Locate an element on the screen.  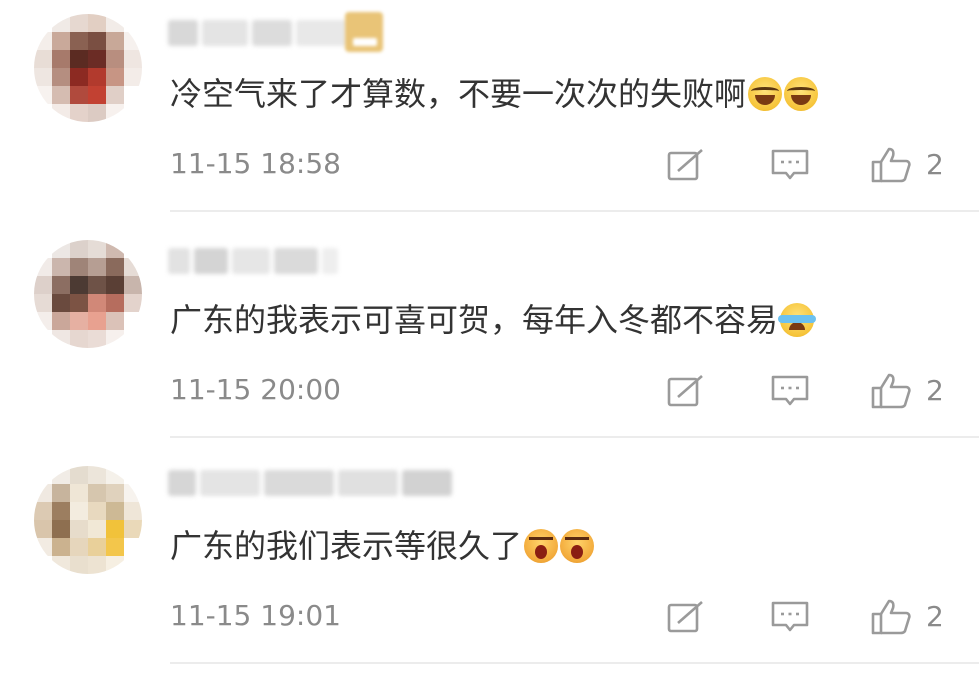
comment-timestamp: 11-15 20:00 is located at coordinates (255, 389).